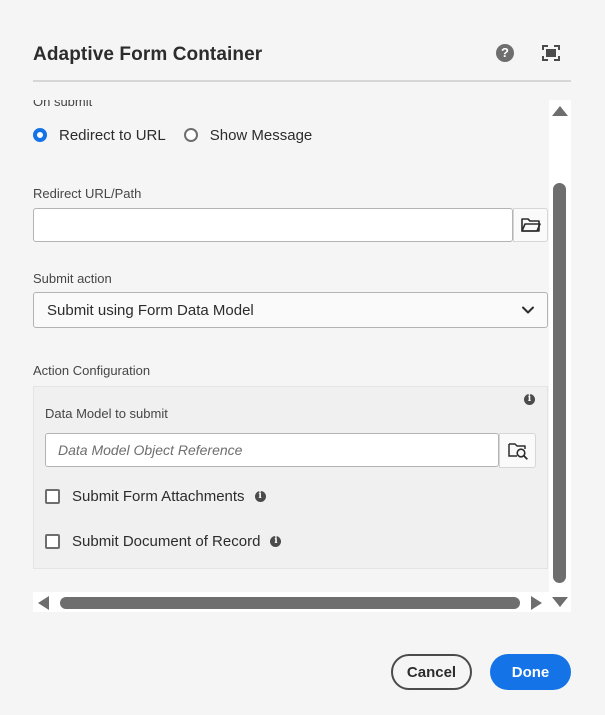  Describe the element at coordinates (40, 135) in the screenshot. I see `redirect-to-url-radio` at that location.